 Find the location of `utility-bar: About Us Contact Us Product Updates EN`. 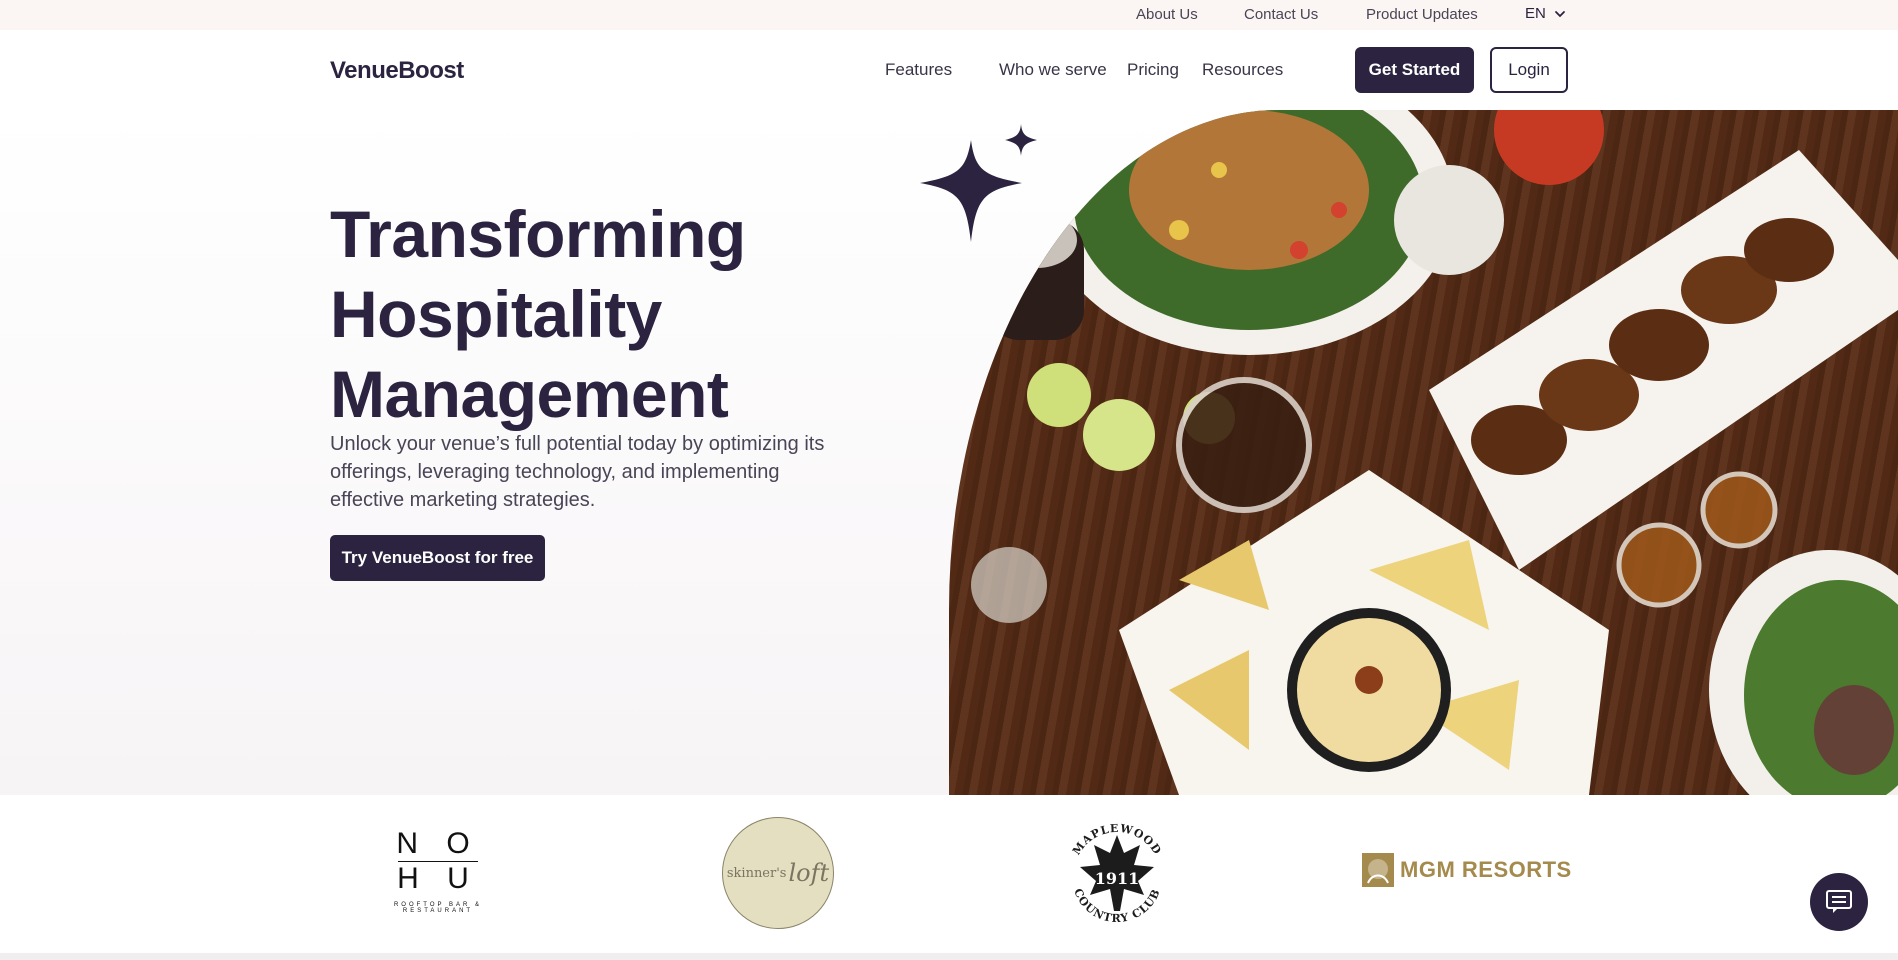

utility-bar: About Us Contact Us Product Updates EN is located at coordinates (949, 15).